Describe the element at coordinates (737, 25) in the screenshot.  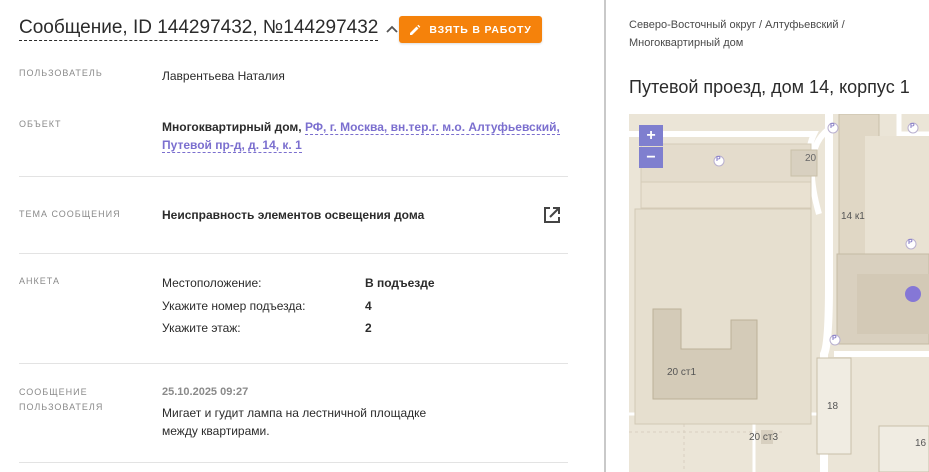
I see `breadcrumb-line-1: Северо-Восточный округ / Алтуфьевский /` at that location.